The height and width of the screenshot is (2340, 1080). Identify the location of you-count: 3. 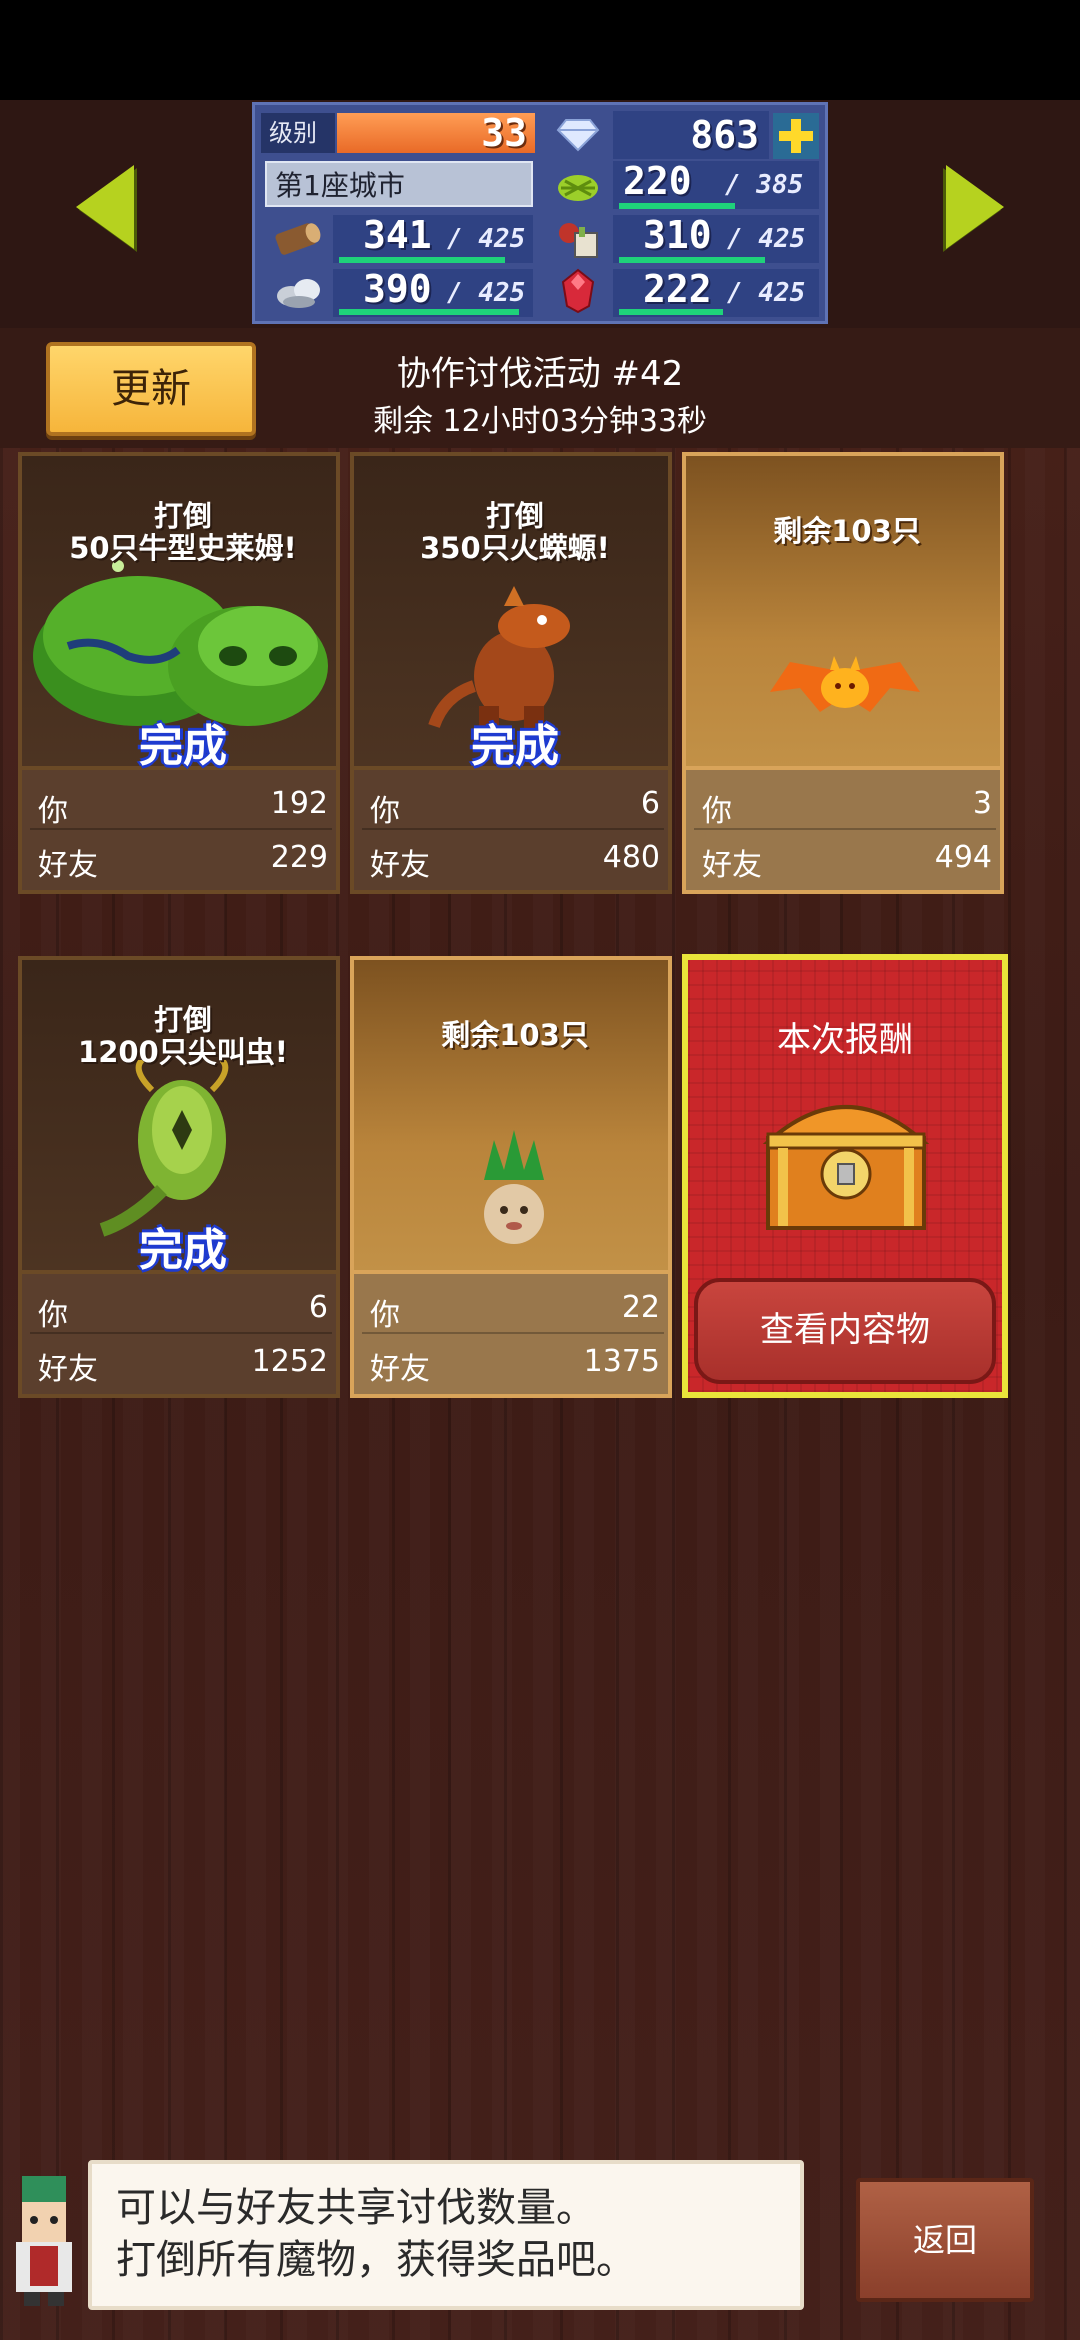
(982, 803).